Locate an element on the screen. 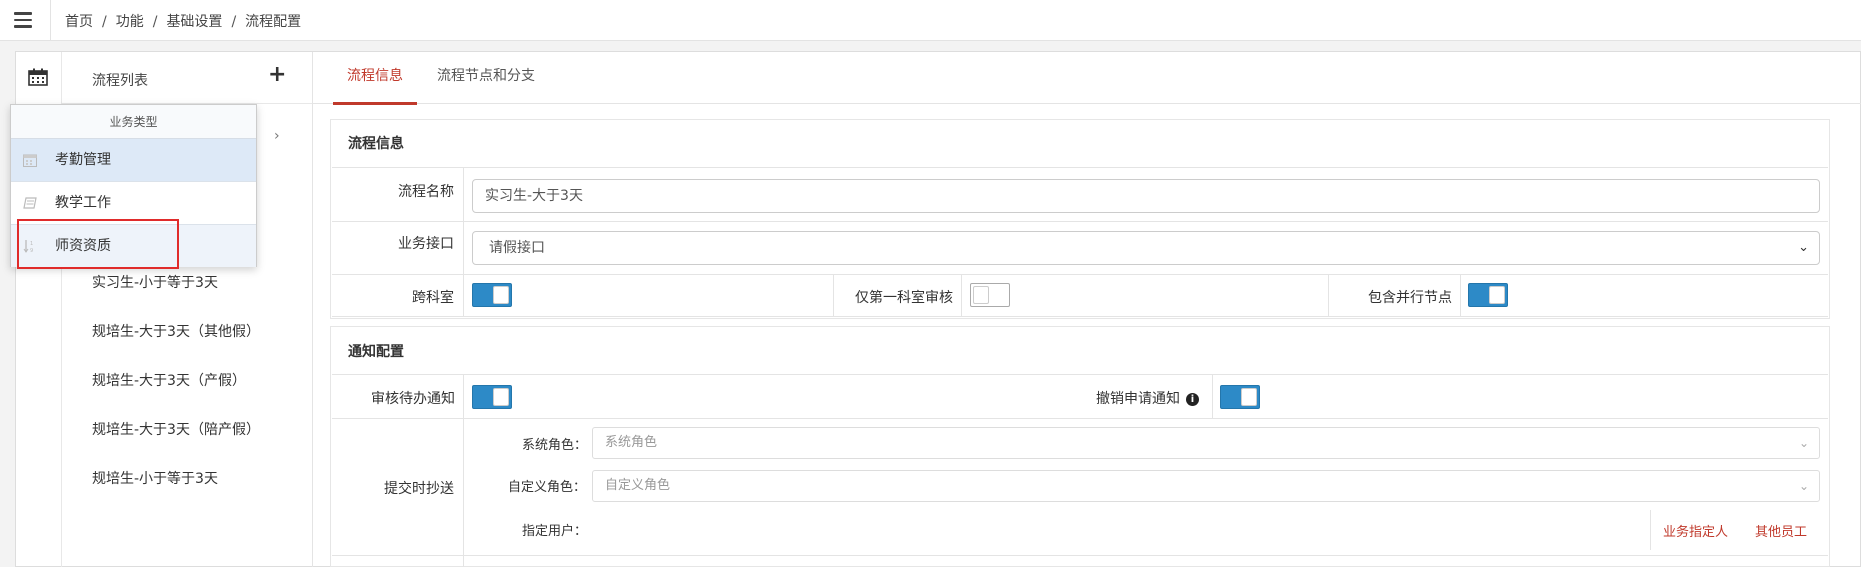 Image resolution: width=1861 pixels, height=567 pixels. tab-flow-nodes: 流程节点和分支 is located at coordinates (486, 77).